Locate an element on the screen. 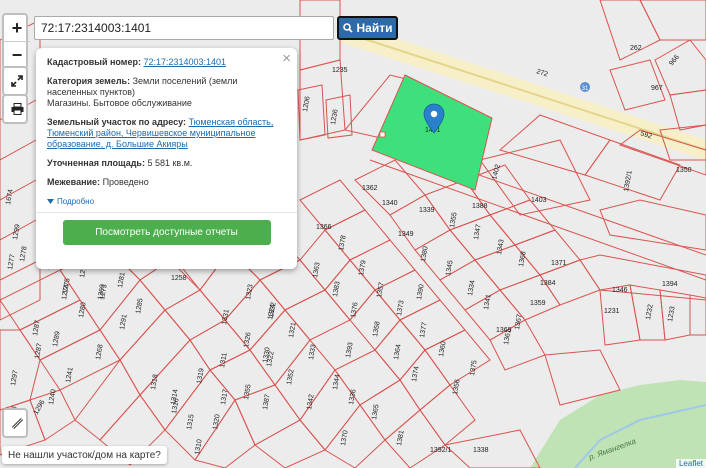 Image resolution: width=706 pixels, height=468 pixels. land-usage-value: Магазины. Бытовое обслуживание is located at coordinates (119, 103).